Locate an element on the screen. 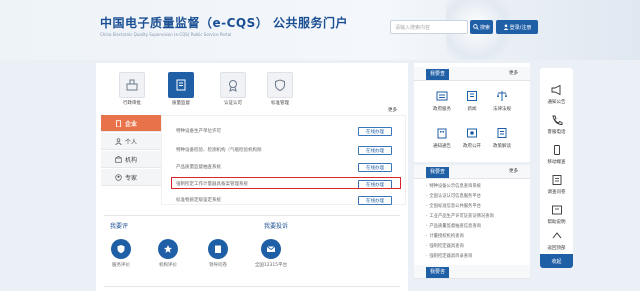  laws-link: 法律法规 is located at coordinates (502, 101).